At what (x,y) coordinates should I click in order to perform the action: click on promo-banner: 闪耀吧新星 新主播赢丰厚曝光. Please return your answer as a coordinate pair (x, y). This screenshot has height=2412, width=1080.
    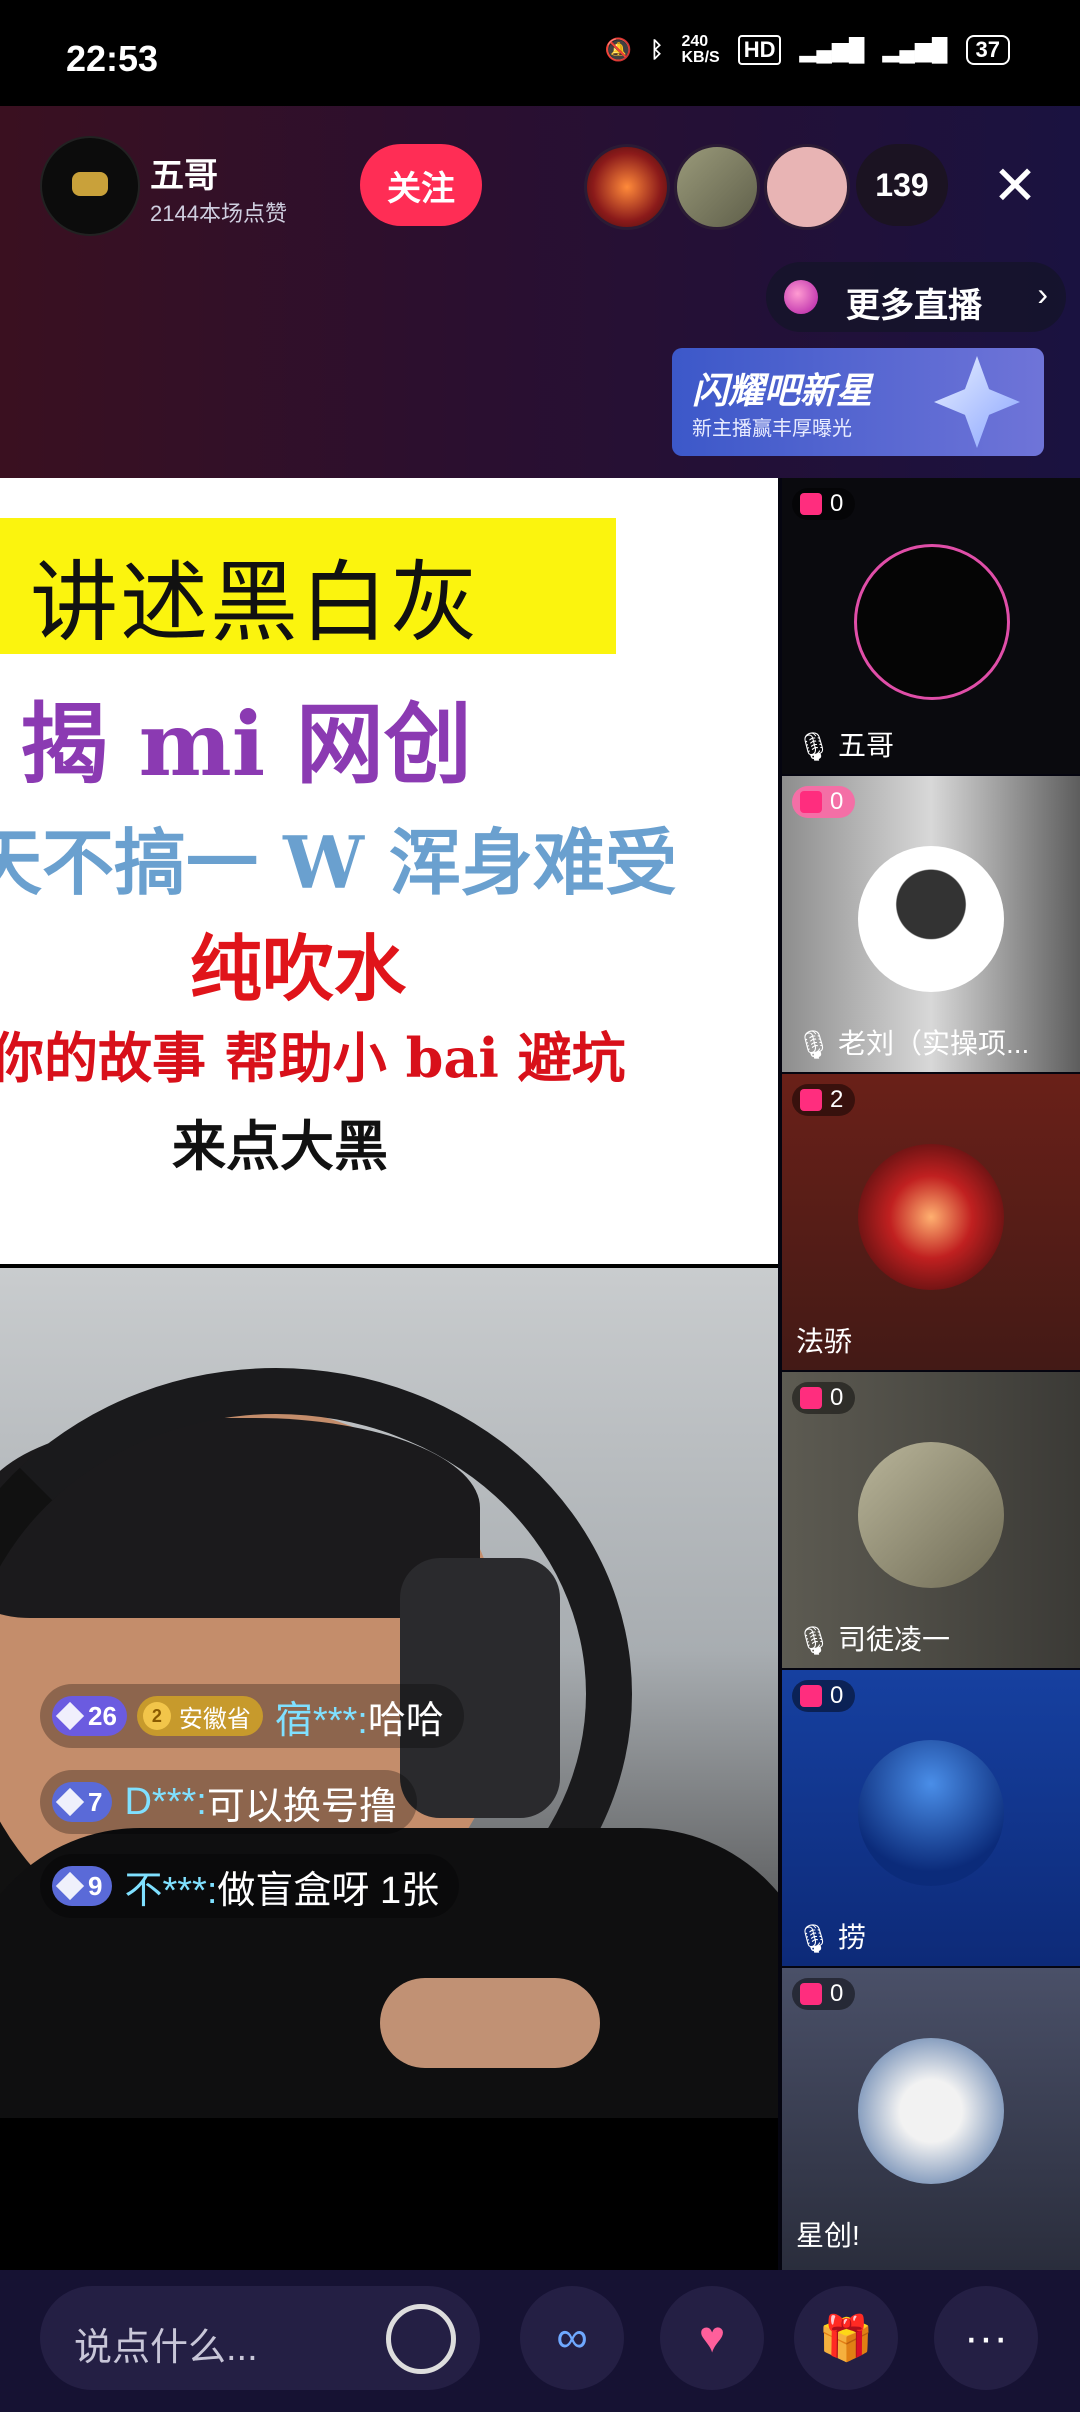
    Looking at the image, I should click on (858, 402).